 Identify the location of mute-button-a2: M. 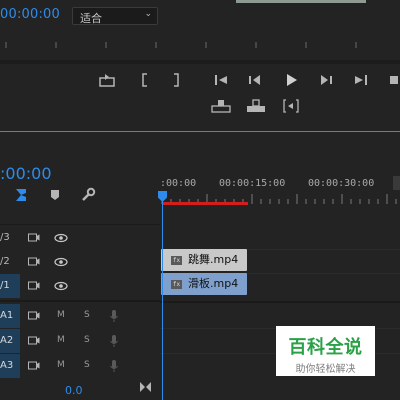
(61, 340).